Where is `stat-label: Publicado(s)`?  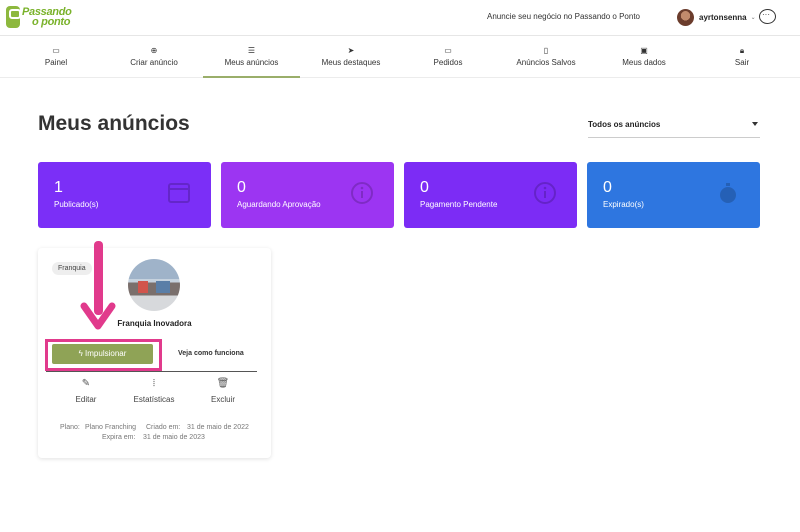
stat-label: Publicado(s) is located at coordinates (76, 204).